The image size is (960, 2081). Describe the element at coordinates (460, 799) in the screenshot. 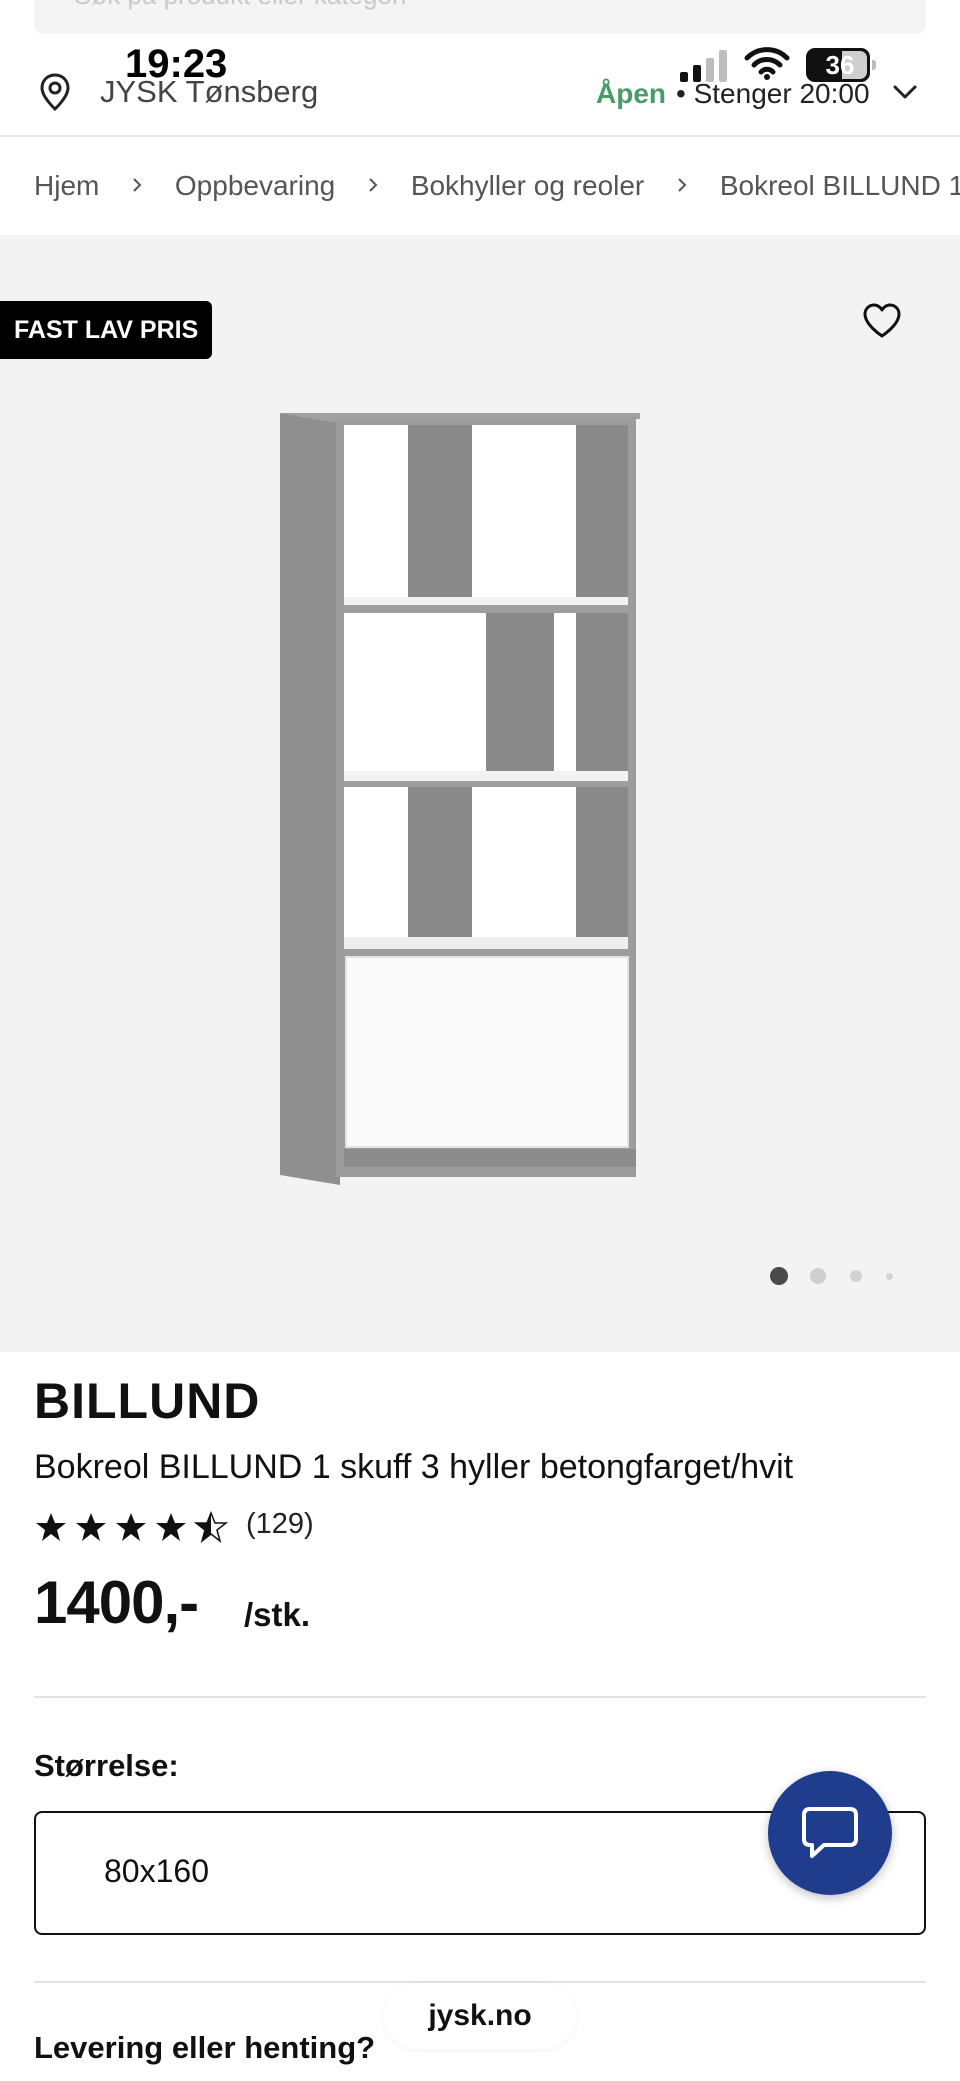

I see `bookcase-product-image` at that location.